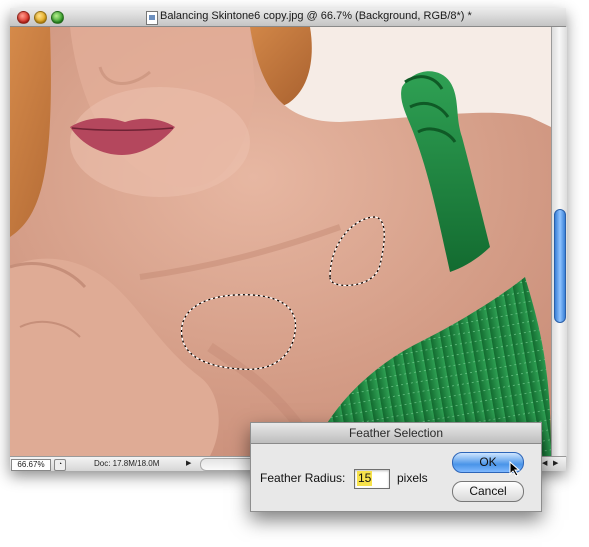 The image size is (589, 547). Describe the element at coordinates (515, 469) in the screenshot. I see `mouse-pointer-icon` at that location.